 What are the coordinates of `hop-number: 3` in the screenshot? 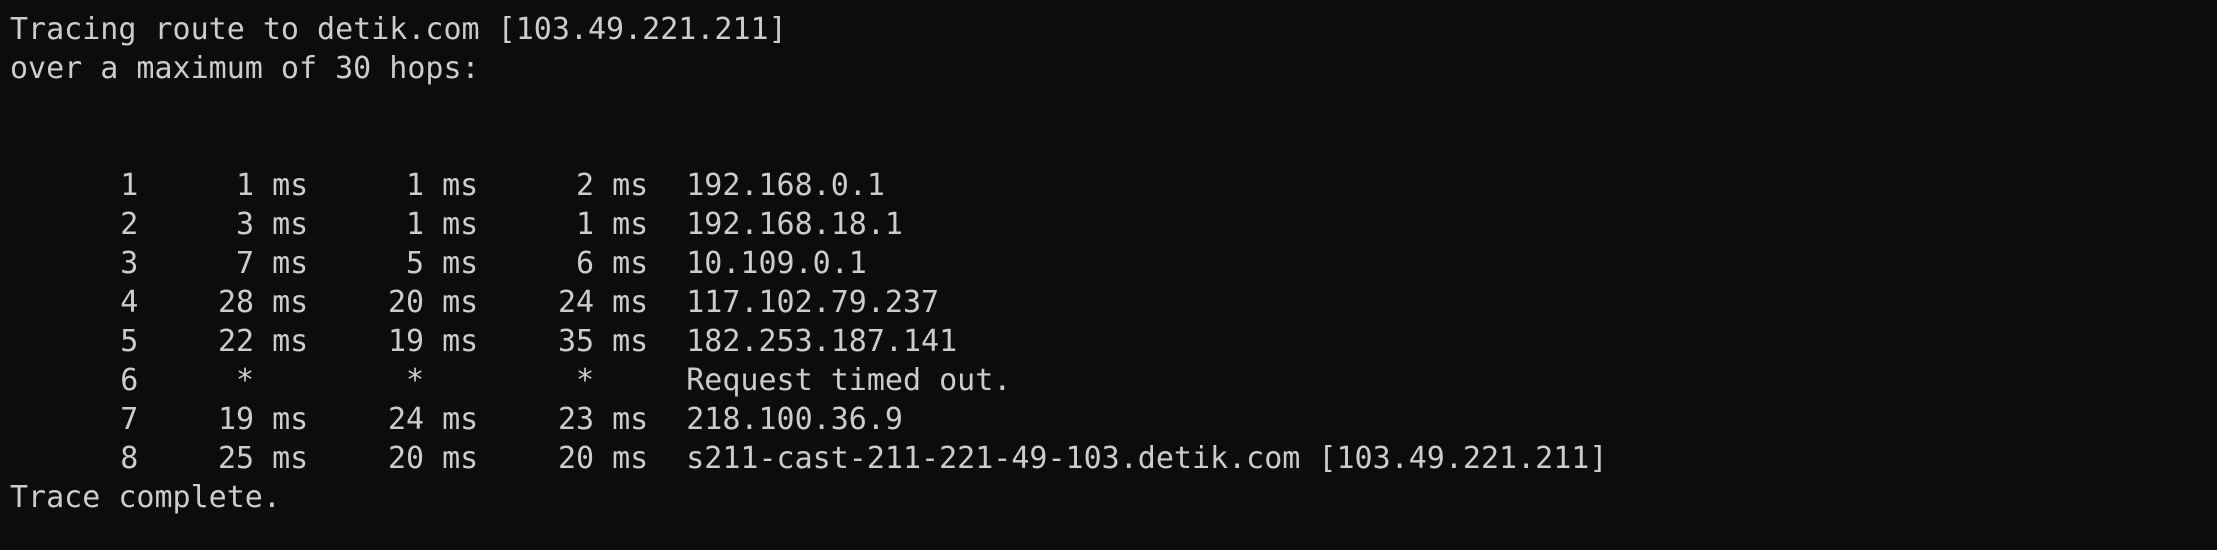 It's located at (129, 263).